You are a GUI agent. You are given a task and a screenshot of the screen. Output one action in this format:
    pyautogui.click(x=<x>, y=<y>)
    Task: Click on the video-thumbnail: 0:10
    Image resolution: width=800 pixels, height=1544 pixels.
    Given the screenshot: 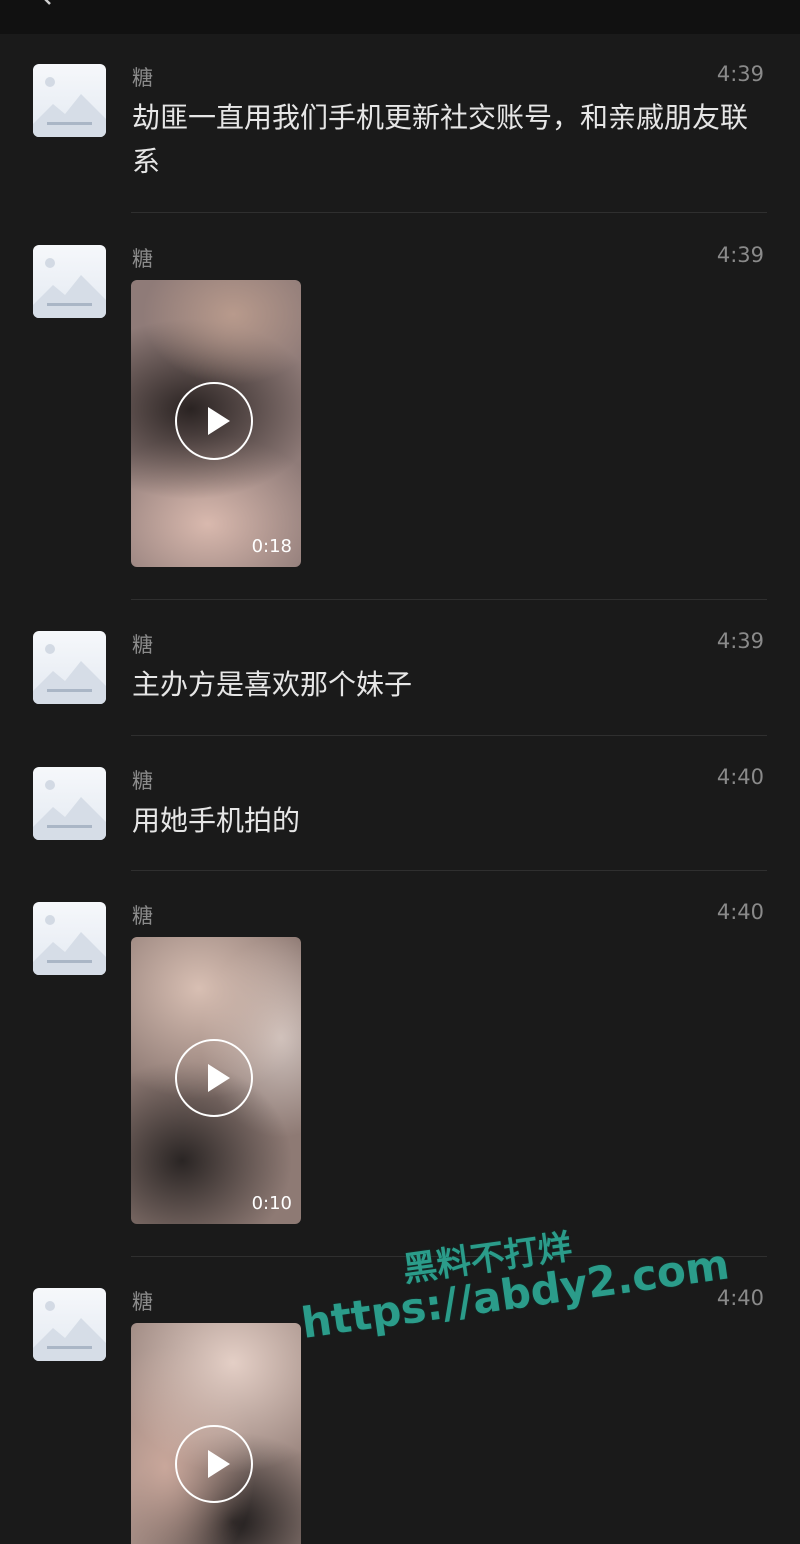 What is the action you would take?
    pyautogui.click(x=216, y=1080)
    